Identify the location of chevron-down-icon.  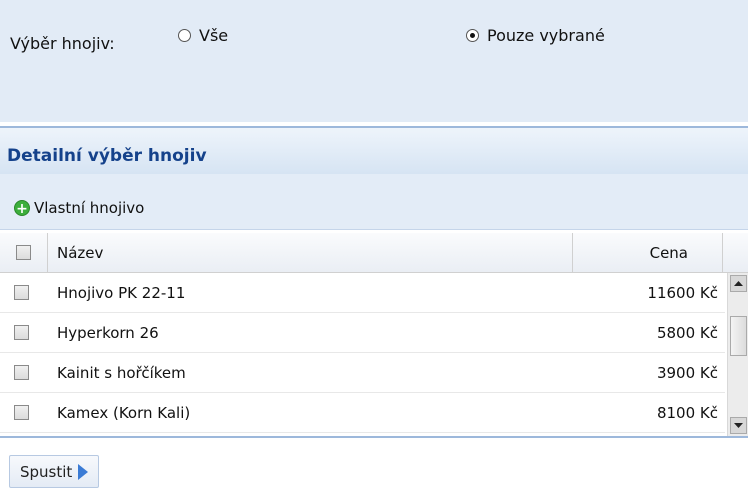
(738, 425).